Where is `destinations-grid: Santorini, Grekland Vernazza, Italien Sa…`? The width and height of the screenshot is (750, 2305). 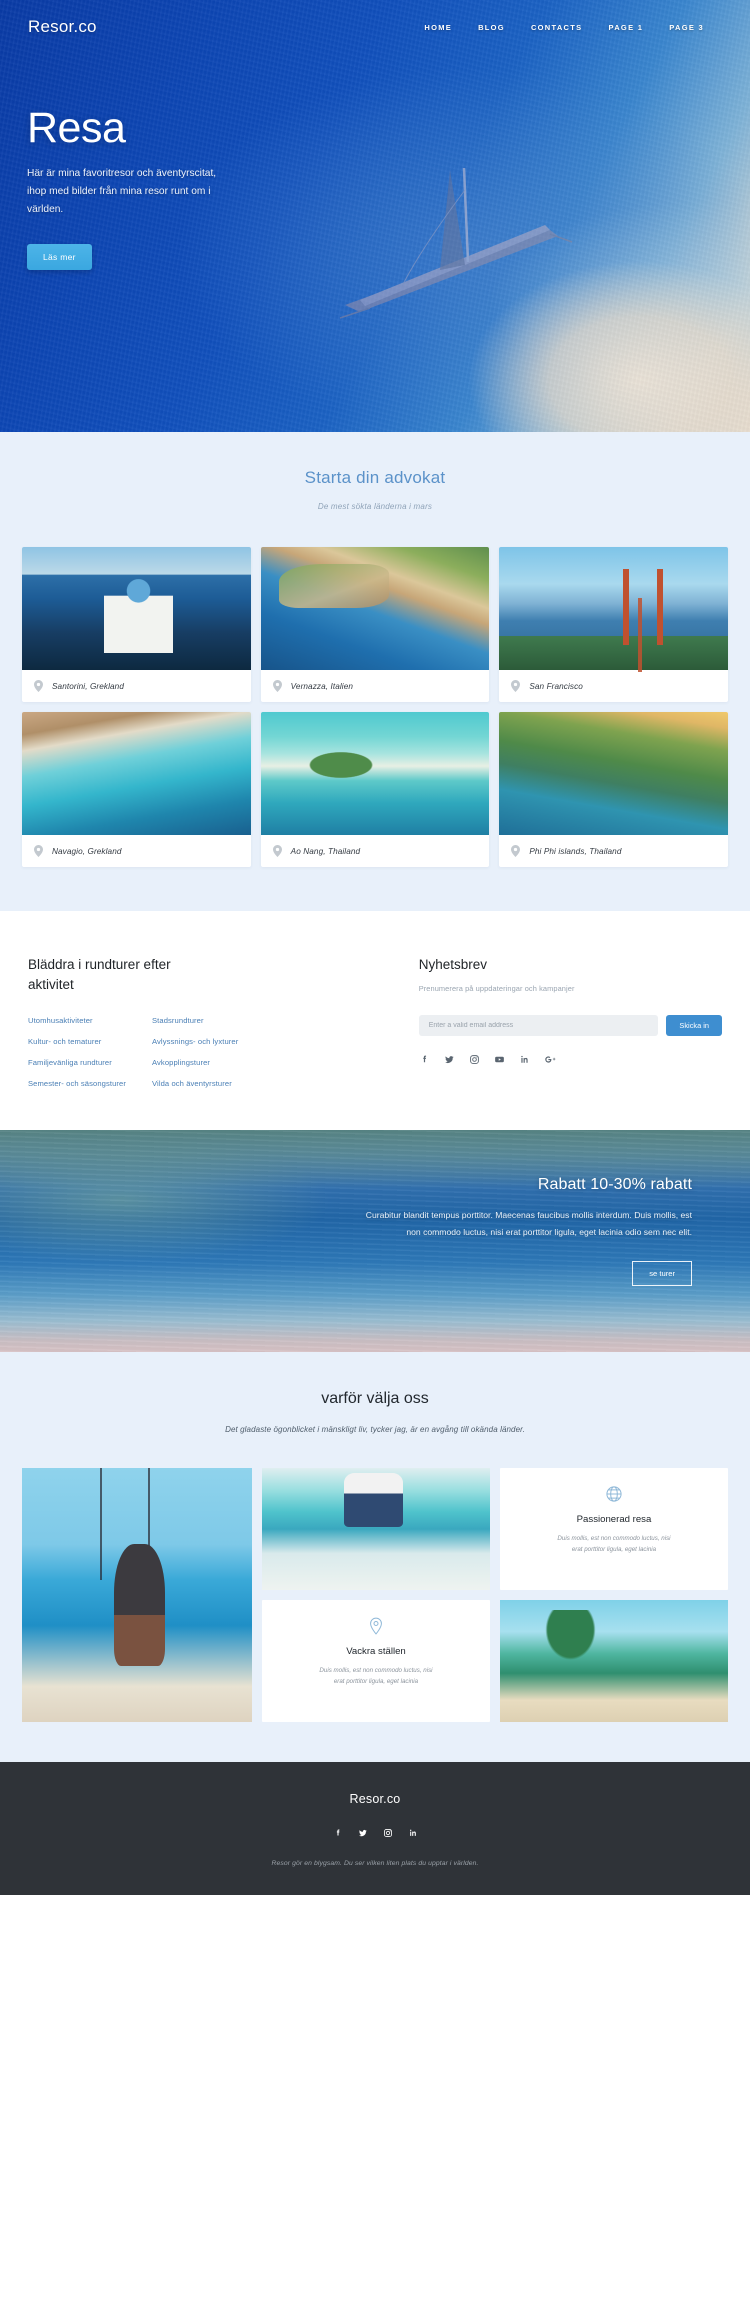
destinations-grid: Santorini, Grekland Vernazza, Italien Sa… is located at coordinates (375, 707).